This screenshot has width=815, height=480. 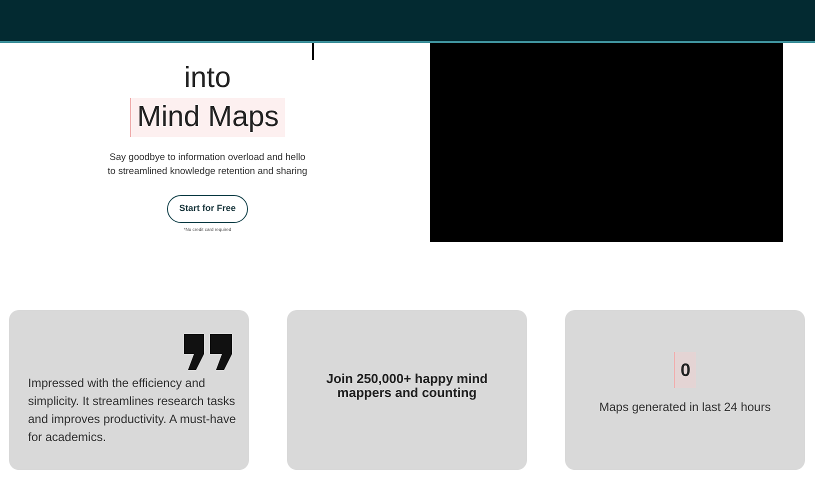 What do you see at coordinates (207, 78) in the screenshot?
I see `heading-text: into` at bounding box center [207, 78].